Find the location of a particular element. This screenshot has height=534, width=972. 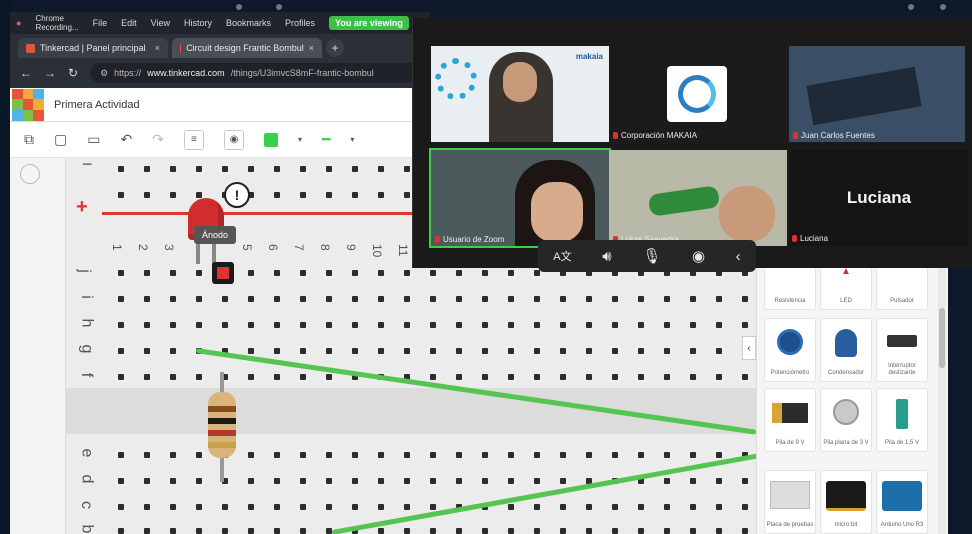

participant-tile: Corporación MAKAIA is located at coordinates (698, 94).